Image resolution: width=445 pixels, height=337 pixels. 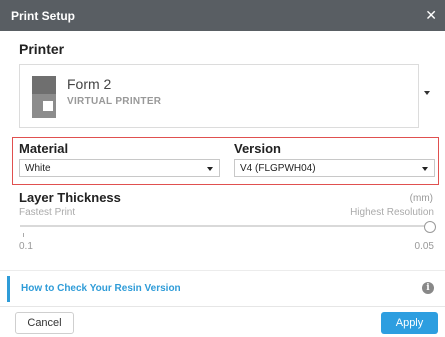 I want to click on info-icon: i, so click(x=428, y=288).